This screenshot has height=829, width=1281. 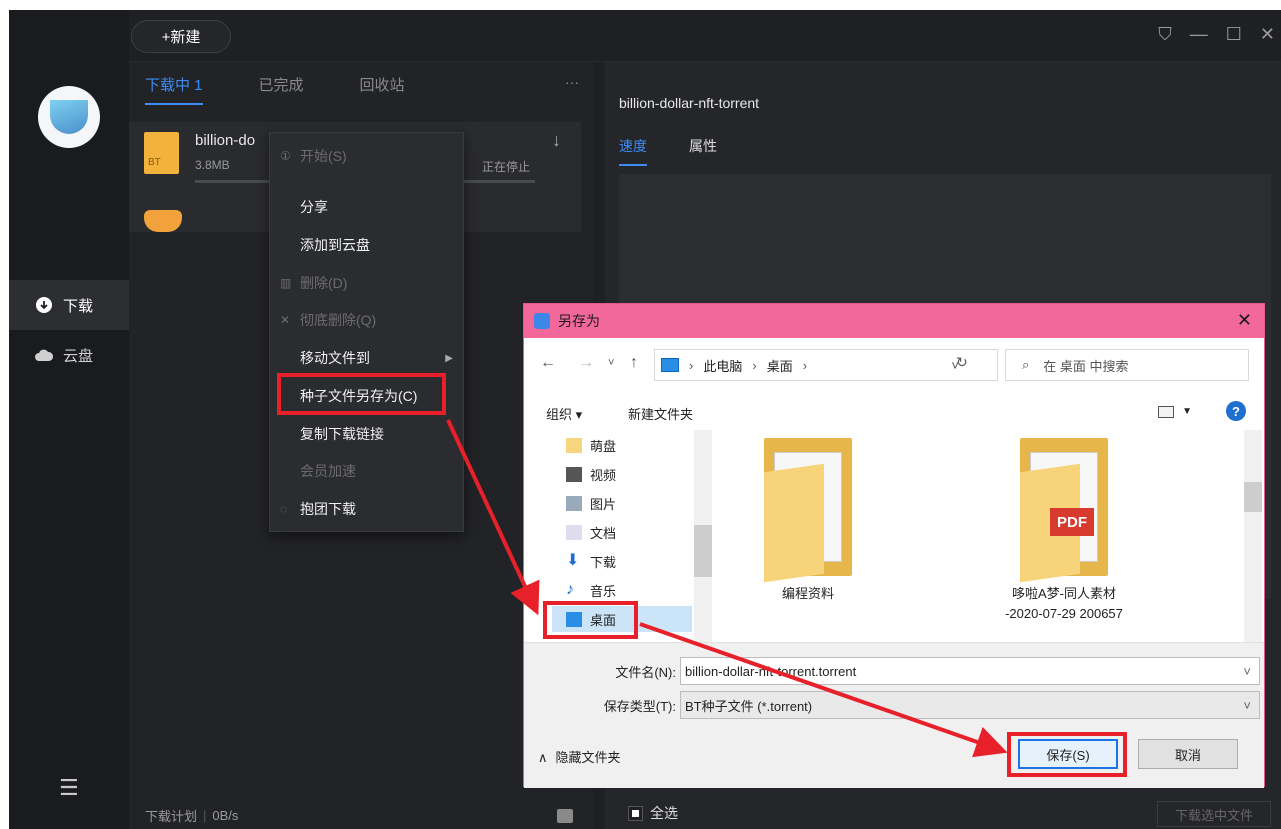 I want to click on files-scrollbar, so click(x=1253, y=536).